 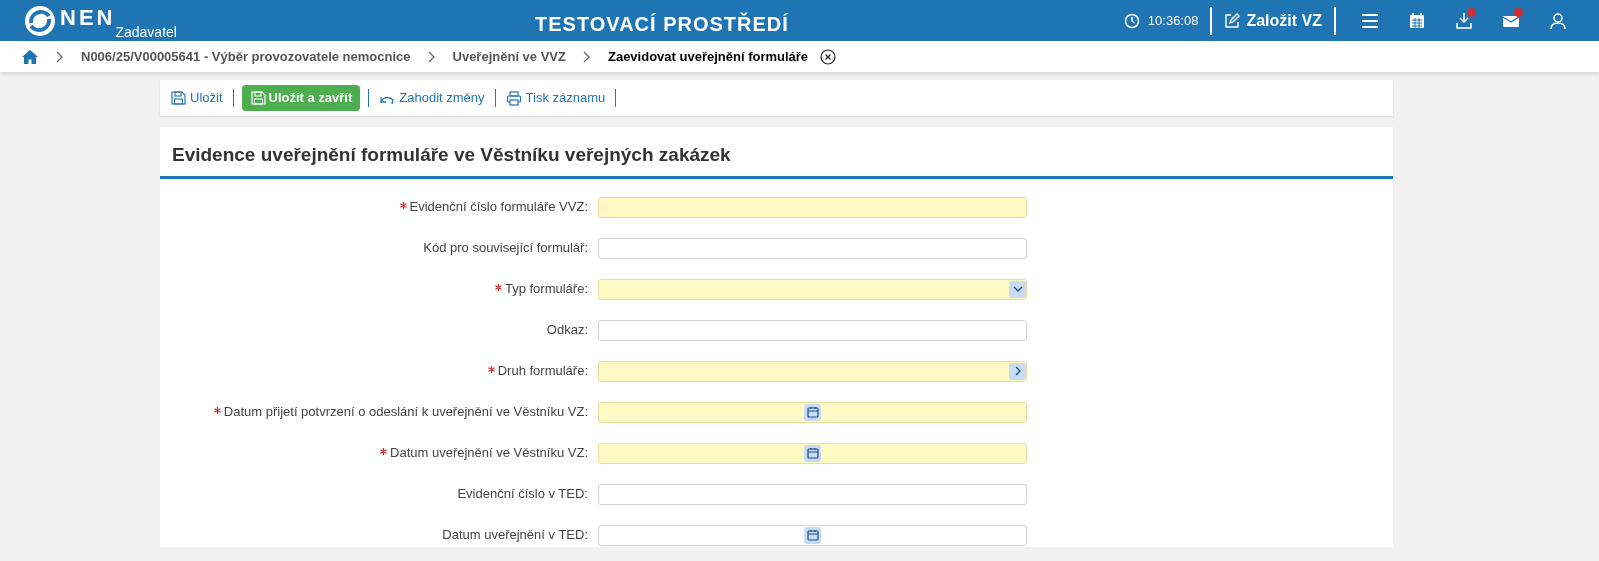 I want to click on breadcrumb-link: Uveřejnění ve VVZ, so click(x=509, y=56).